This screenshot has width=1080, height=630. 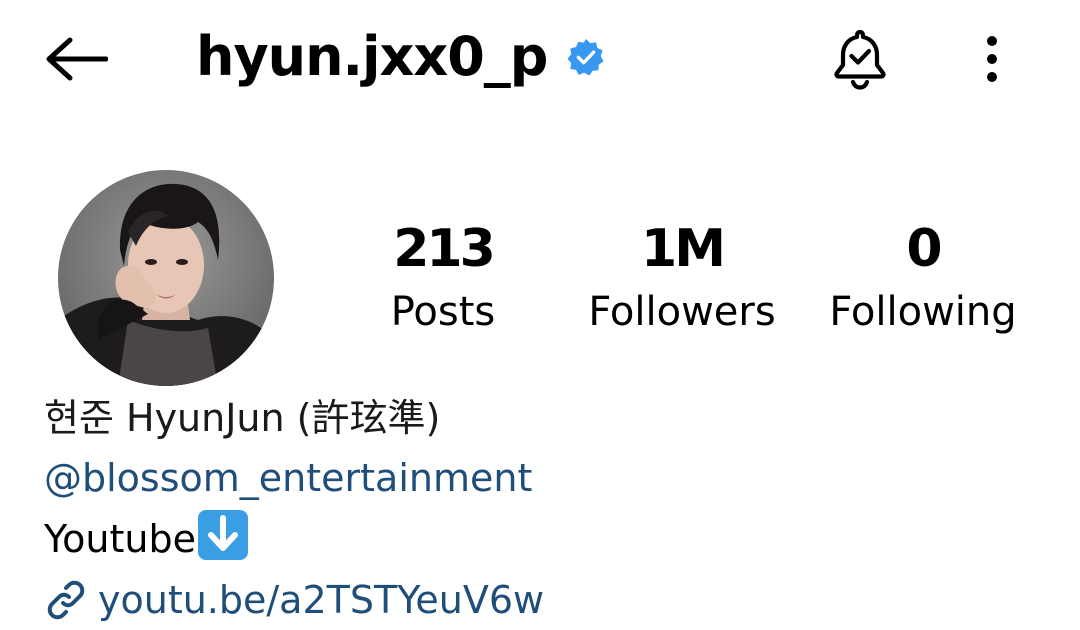 I want to click on posts-label: Posts, so click(x=443, y=312).